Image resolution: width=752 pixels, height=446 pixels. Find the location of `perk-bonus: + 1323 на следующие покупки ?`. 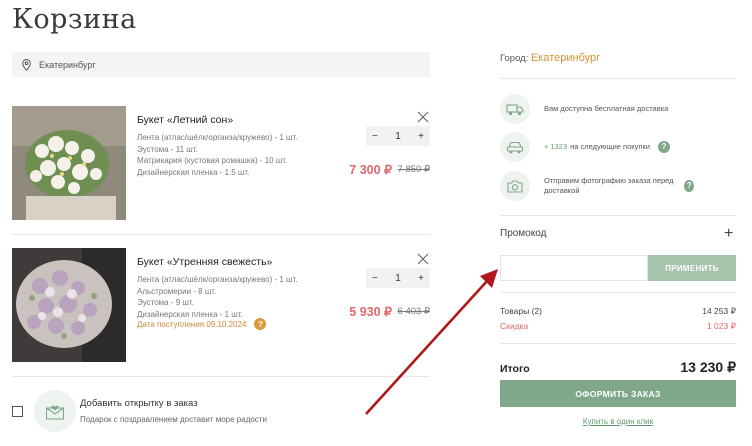

perk-bonus: + 1323 на следующие покупки ? is located at coordinates (618, 147).